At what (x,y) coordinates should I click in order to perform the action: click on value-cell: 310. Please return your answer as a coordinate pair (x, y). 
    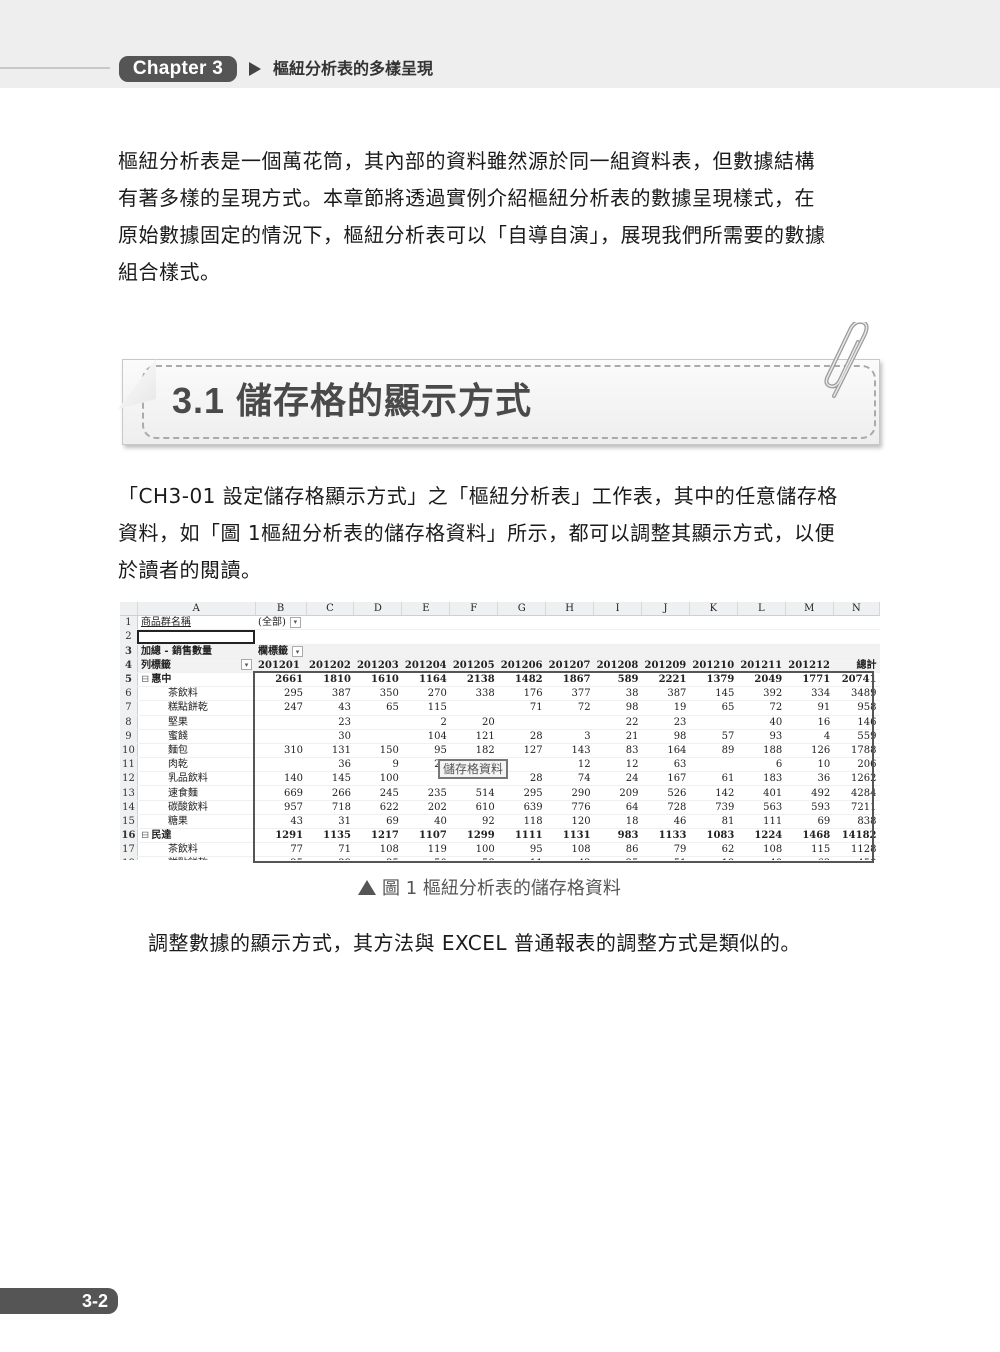
    Looking at the image, I should click on (281, 751).